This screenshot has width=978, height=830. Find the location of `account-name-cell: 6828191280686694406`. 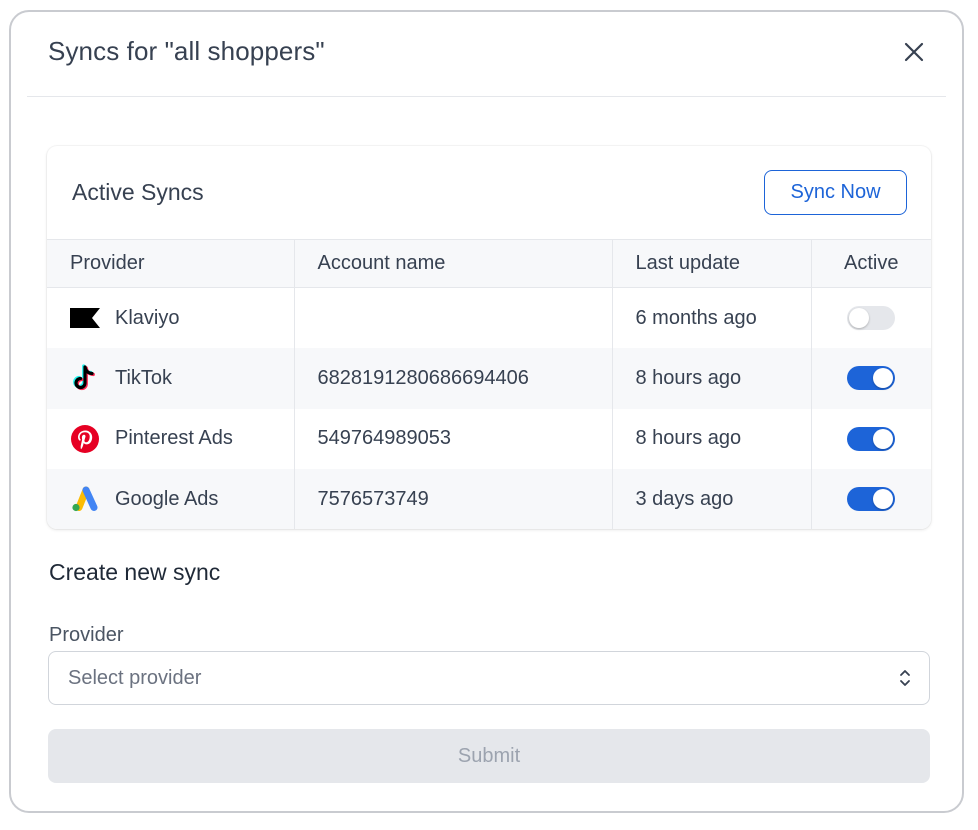

account-name-cell: 6828191280686694406 is located at coordinates (452, 378).